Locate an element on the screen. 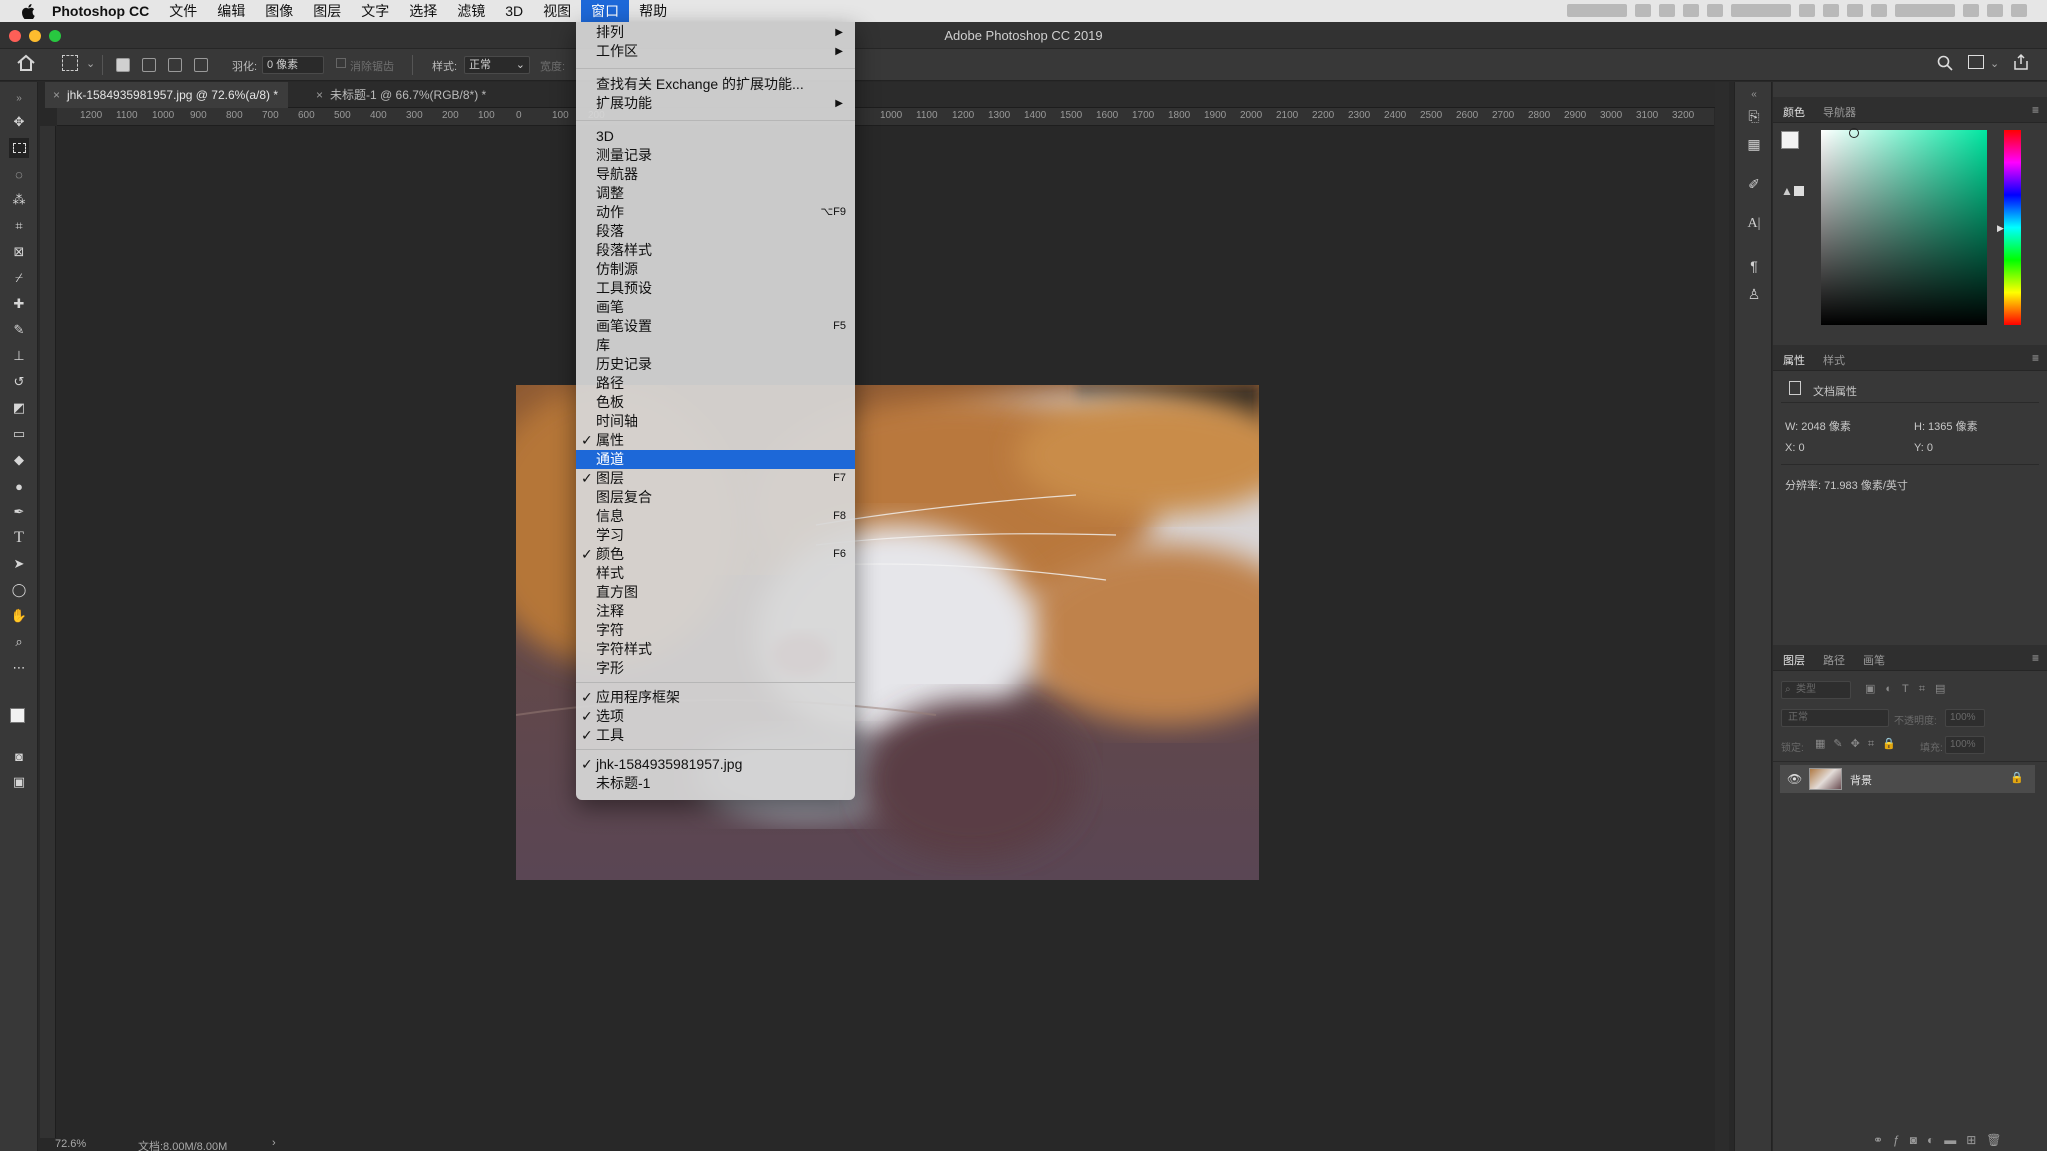 This screenshot has width=2047, height=1151. menu-edit: 编辑 is located at coordinates (231, 11).